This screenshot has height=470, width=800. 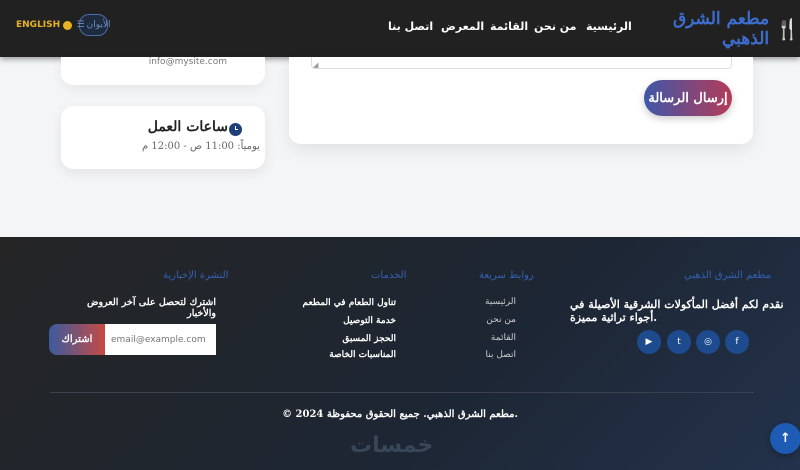 I want to click on facebook-icon: f, so click(x=737, y=342).